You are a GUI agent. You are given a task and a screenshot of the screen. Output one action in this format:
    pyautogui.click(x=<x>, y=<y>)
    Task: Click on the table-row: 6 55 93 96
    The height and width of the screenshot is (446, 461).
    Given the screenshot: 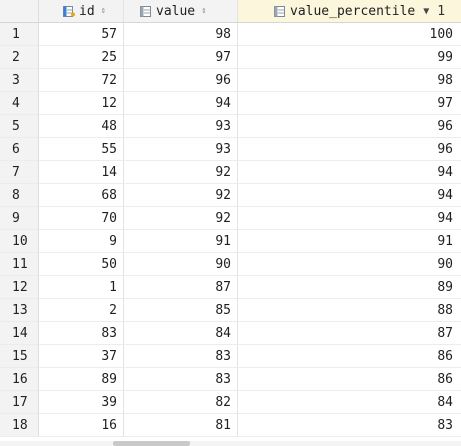 What is the action you would take?
    pyautogui.click(x=230, y=149)
    